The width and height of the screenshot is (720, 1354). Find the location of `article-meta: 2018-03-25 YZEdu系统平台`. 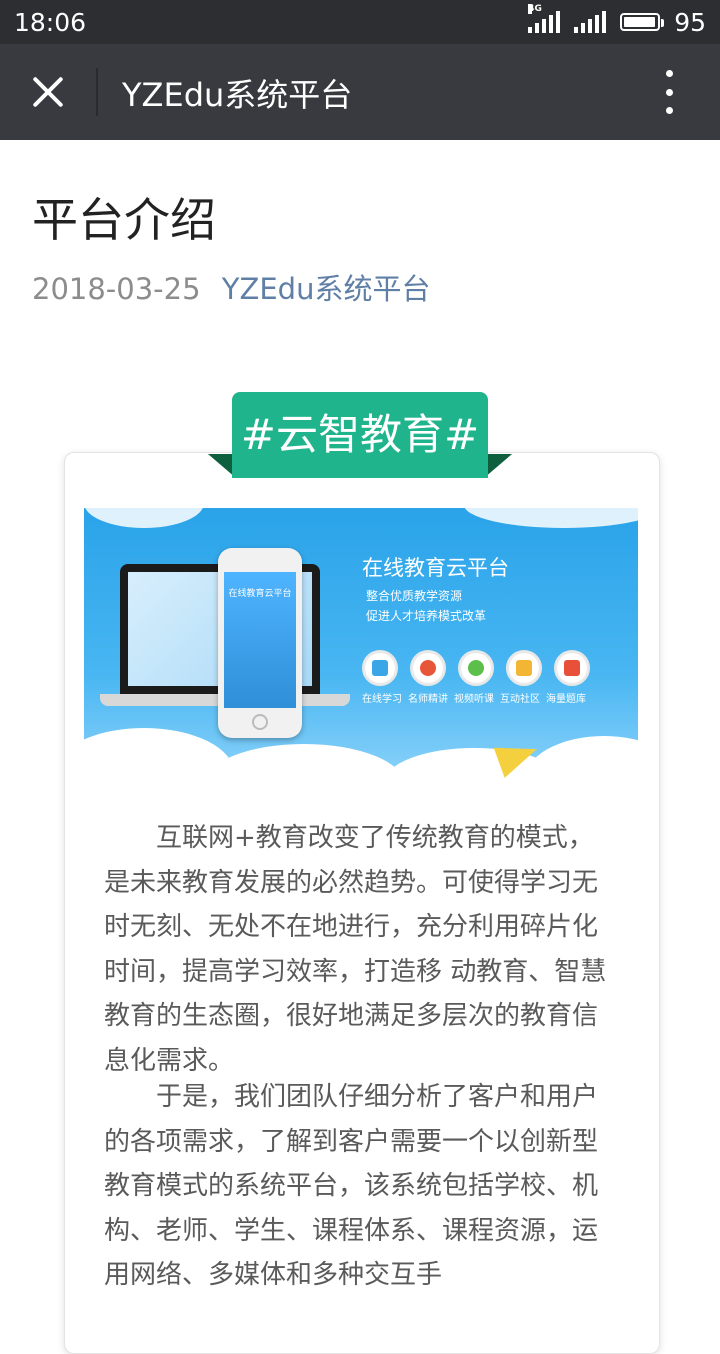

article-meta: 2018-03-25 YZEdu系统平台 is located at coordinates (231, 287).